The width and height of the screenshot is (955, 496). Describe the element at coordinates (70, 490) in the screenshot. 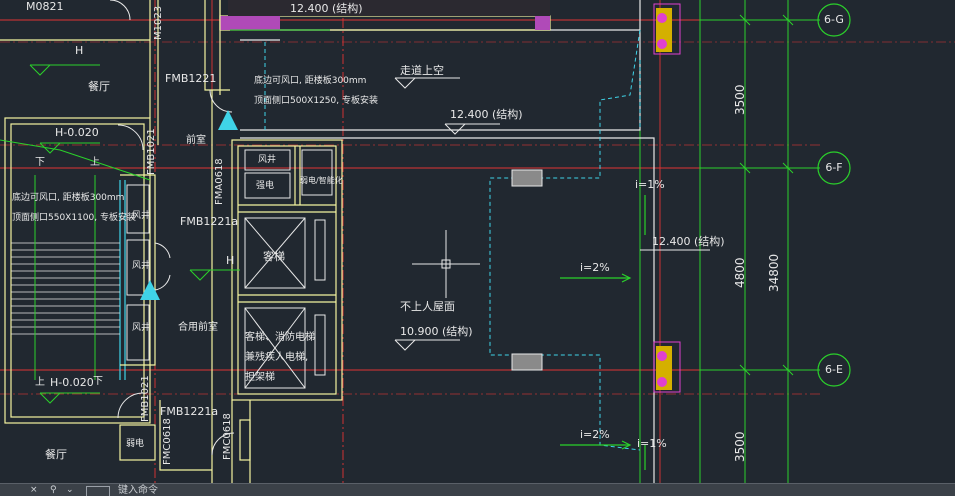

I see `chevron-down-icon: ⌄` at that location.